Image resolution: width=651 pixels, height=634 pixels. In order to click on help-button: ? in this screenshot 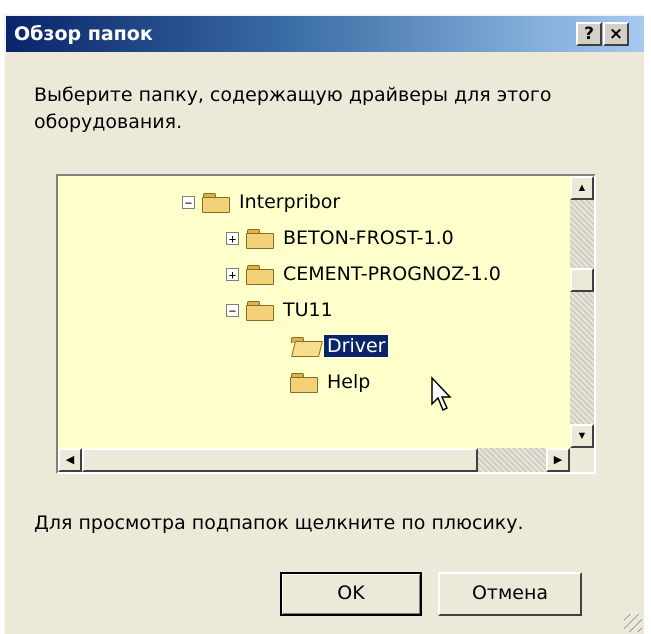, I will do `click(589, 34)`.